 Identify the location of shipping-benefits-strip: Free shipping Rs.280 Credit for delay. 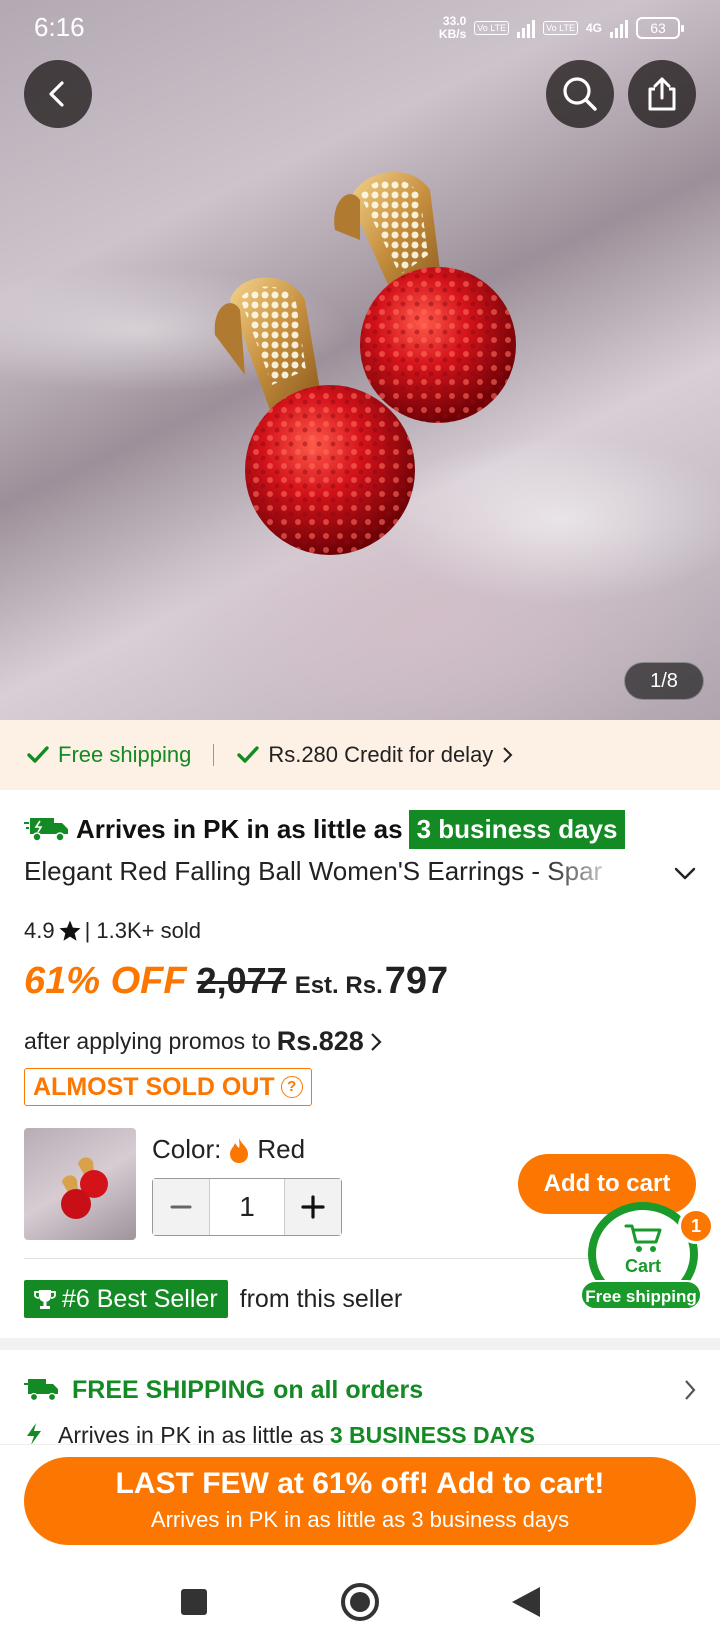
(360, 755).